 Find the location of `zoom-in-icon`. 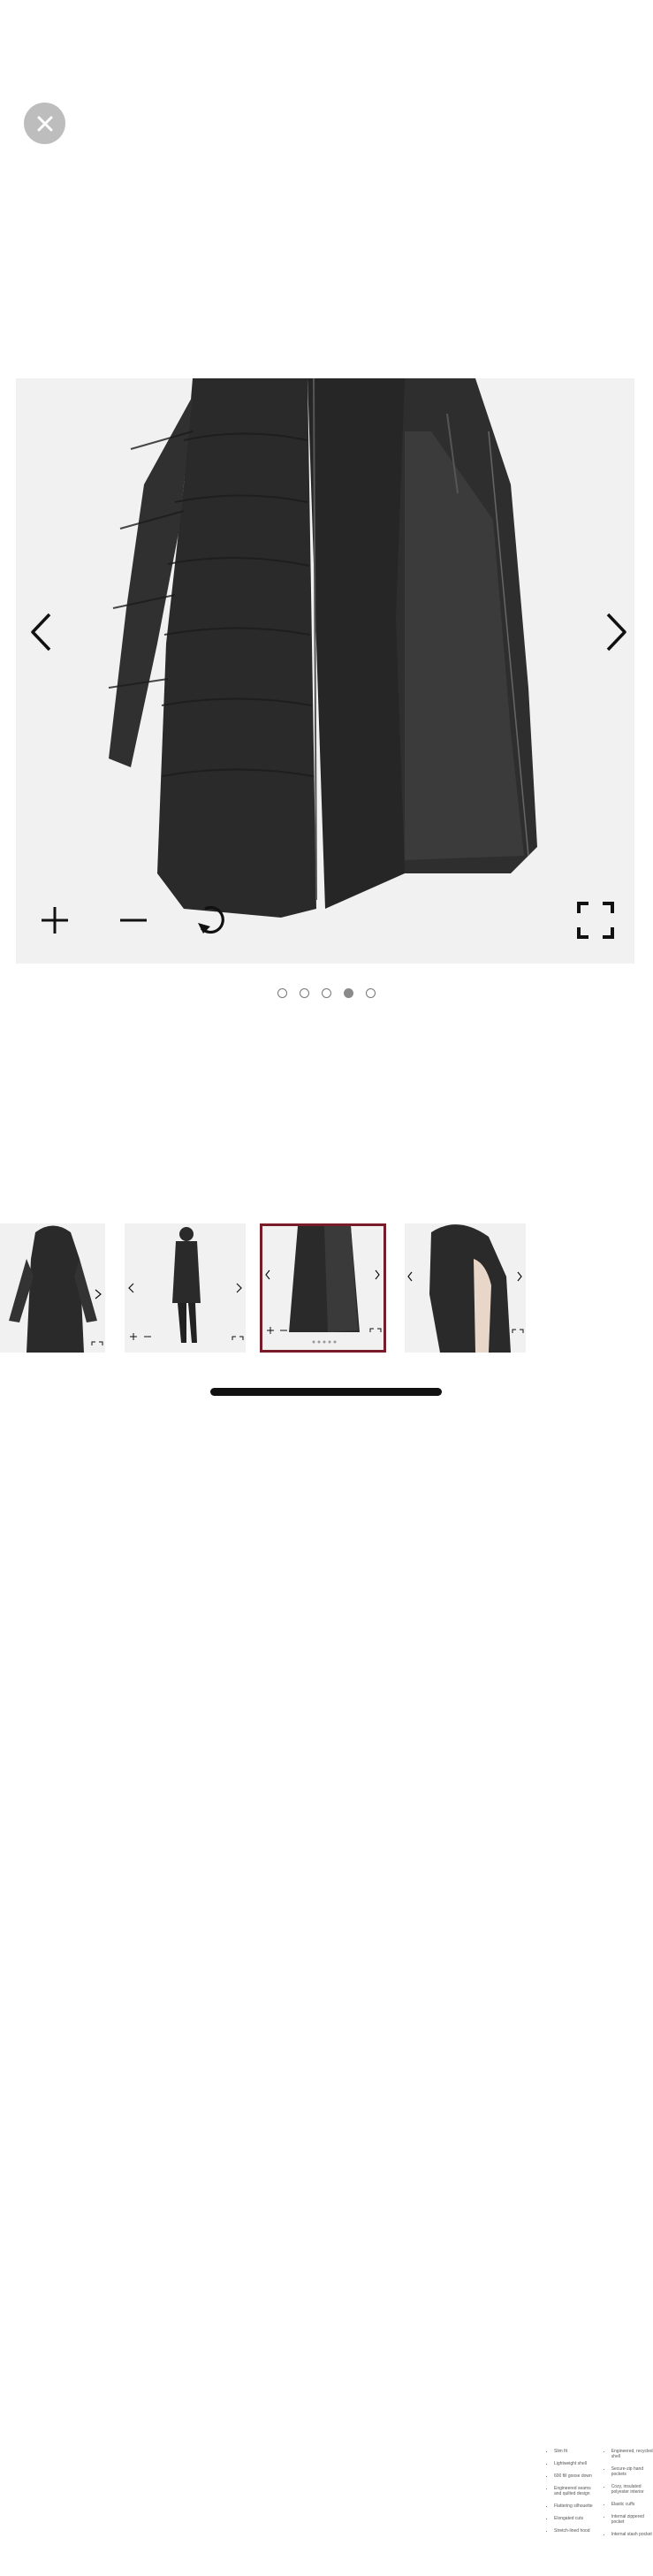

zoom-in-icon is located at coordinates (55, 920).